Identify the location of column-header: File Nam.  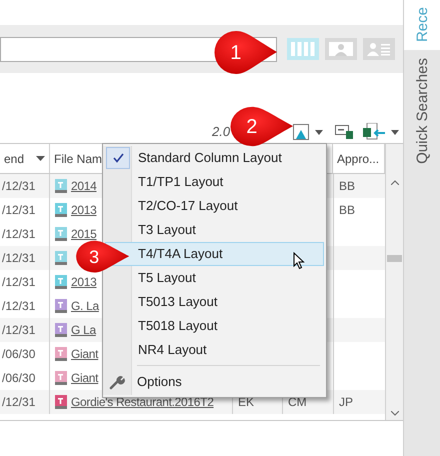
(78, 159).